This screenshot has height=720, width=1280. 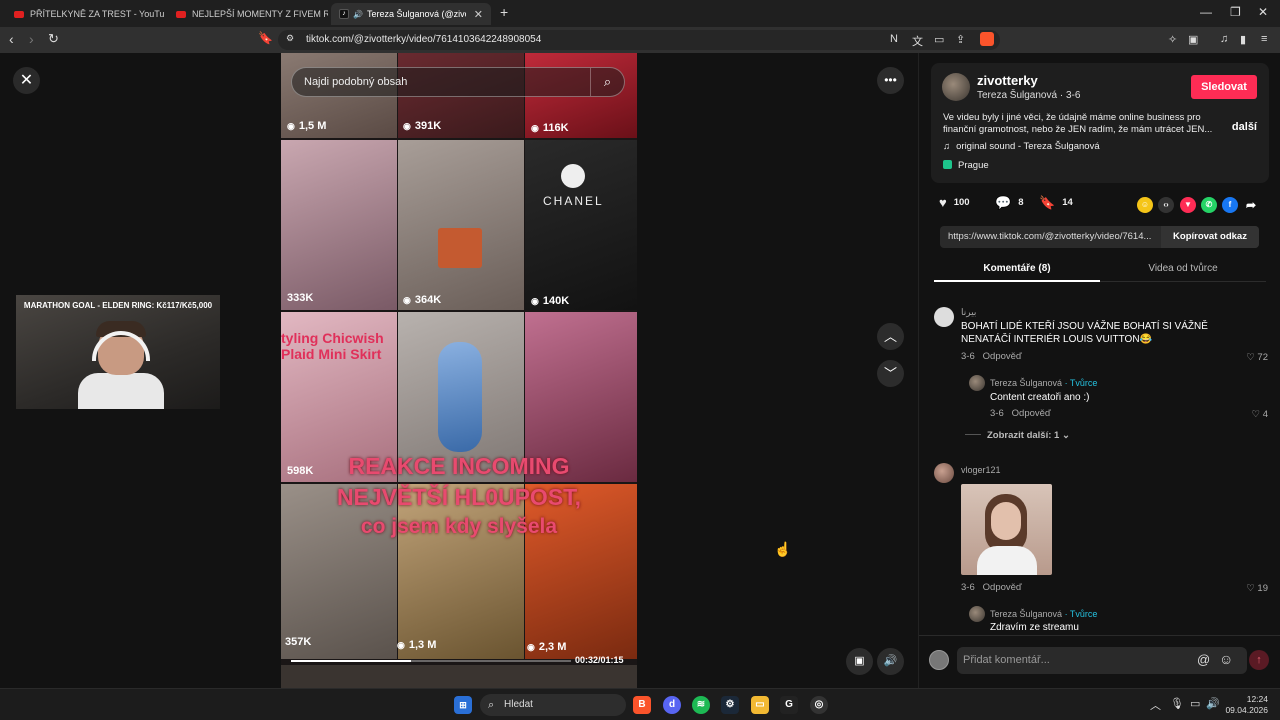 What do you see at coordinates (890, 336) in the screenshot?
I see `previous-video-button: ︿` at bounding box center [890, 336].